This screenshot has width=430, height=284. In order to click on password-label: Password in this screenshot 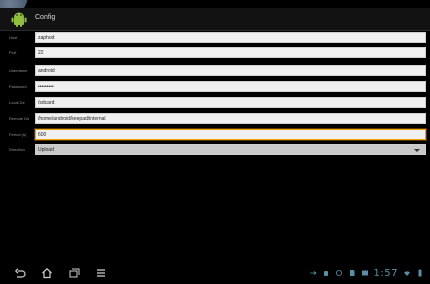, I will do `click(18, 86)`.